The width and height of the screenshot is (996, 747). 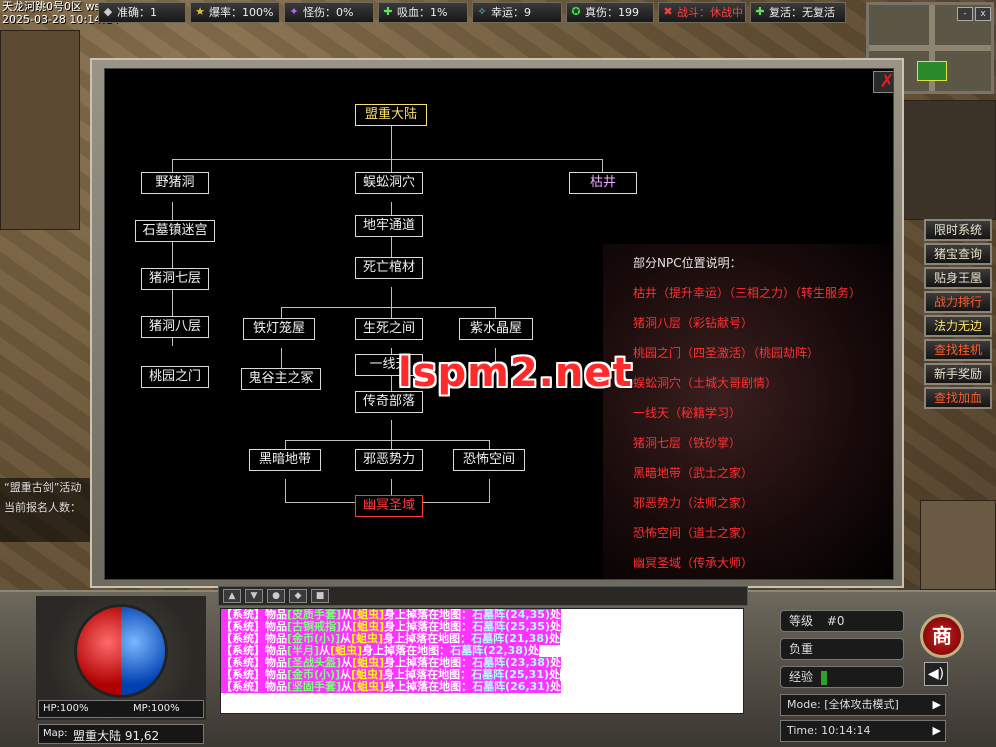 What do you see at coordinates (389, 226) in the screenshot?
I see `map-node-dungeon-passage: 地牢通道` at bounding box center [389, 226].